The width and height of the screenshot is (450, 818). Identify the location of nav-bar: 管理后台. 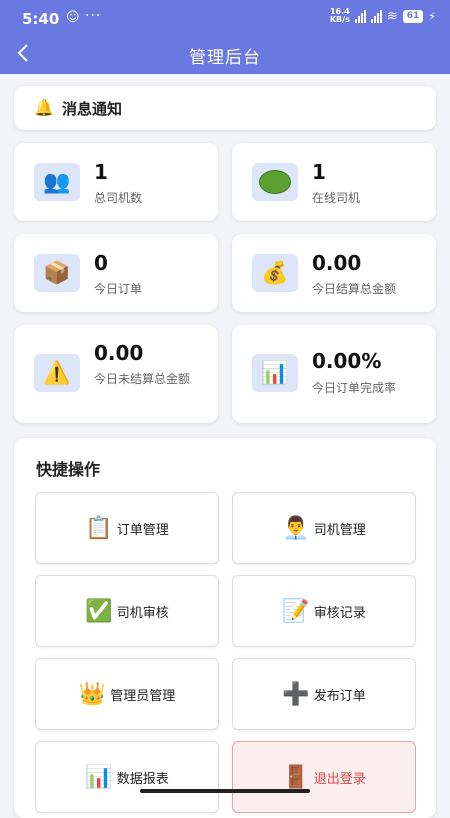
(225, 54).